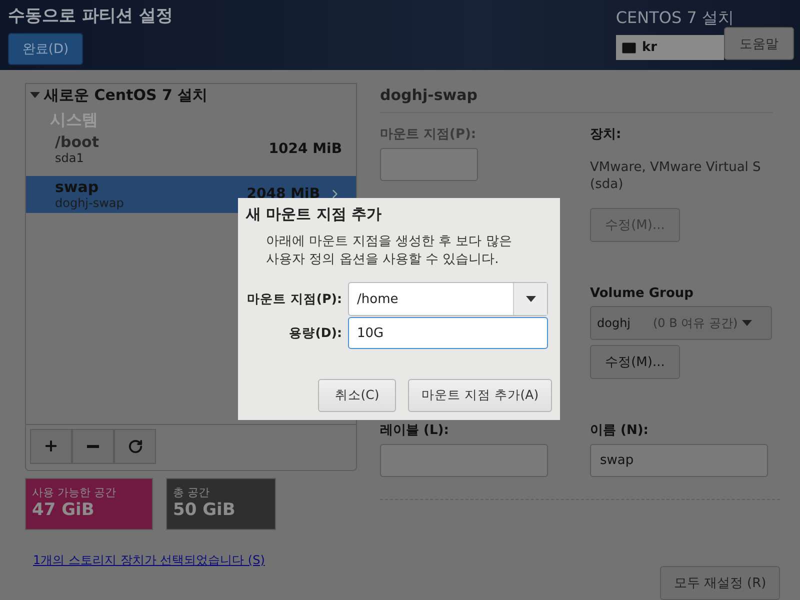 This screenshot has height=600, width=800. Describe the element at coordinates (681, 323) in the screenshot. I see `volume-group-dropdown: doghj (0 B 여유 공간)` at that location.